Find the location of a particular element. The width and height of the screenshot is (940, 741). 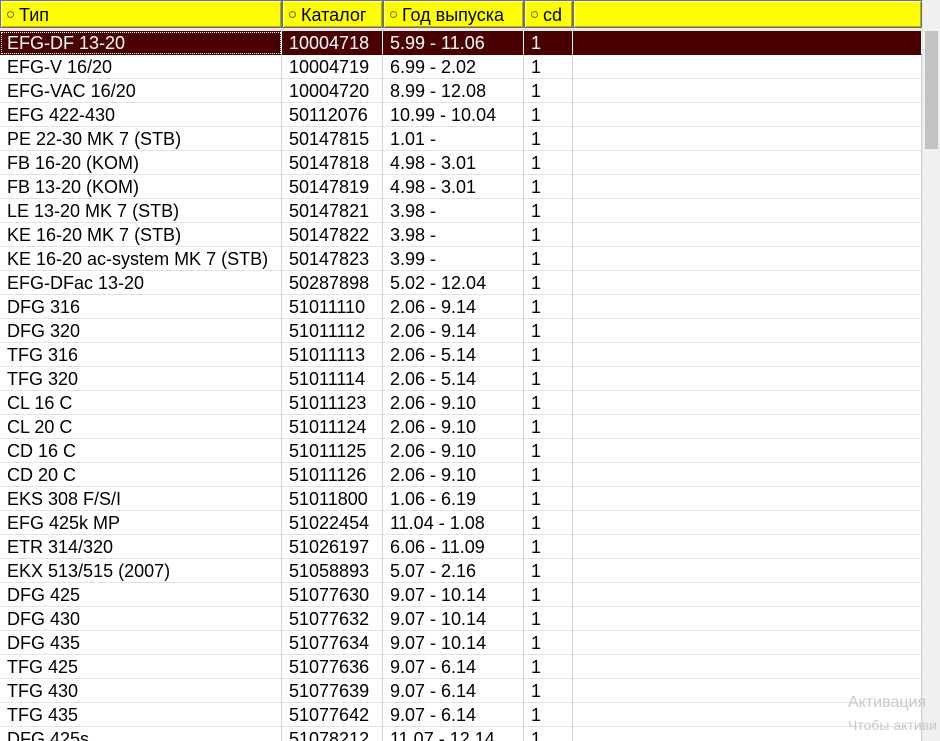

table-row: DFG 320 51011112 2.06 - 9.14 1 is located at coordinates (461, 331).